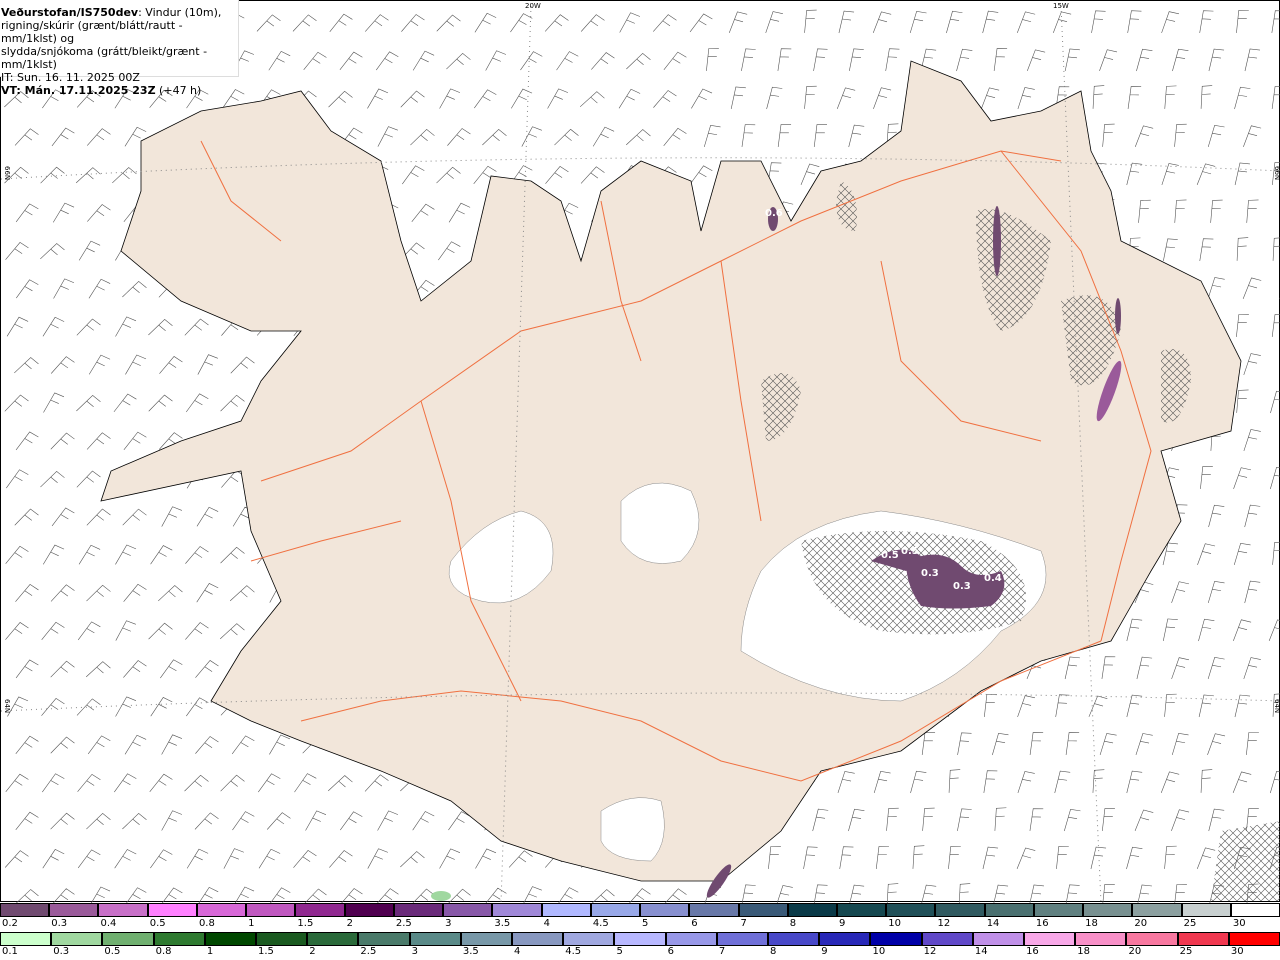  I want to click on legend-label: 2, so click(350, 923).